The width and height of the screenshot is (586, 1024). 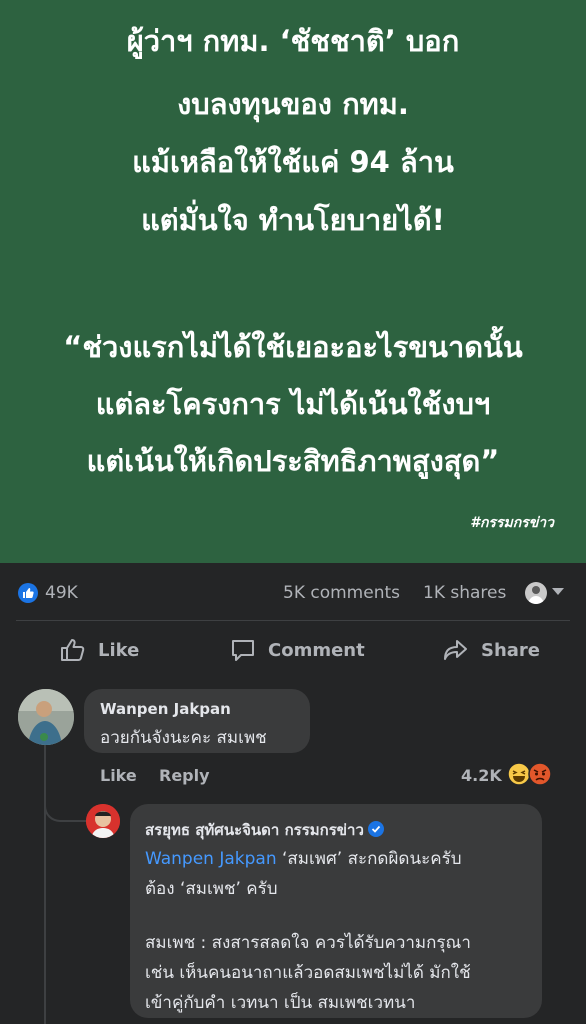 What do you see at coordinates (118, 775) in the screenshot?
I see `comment-like-button: Like` at bounding box center [118, 775].